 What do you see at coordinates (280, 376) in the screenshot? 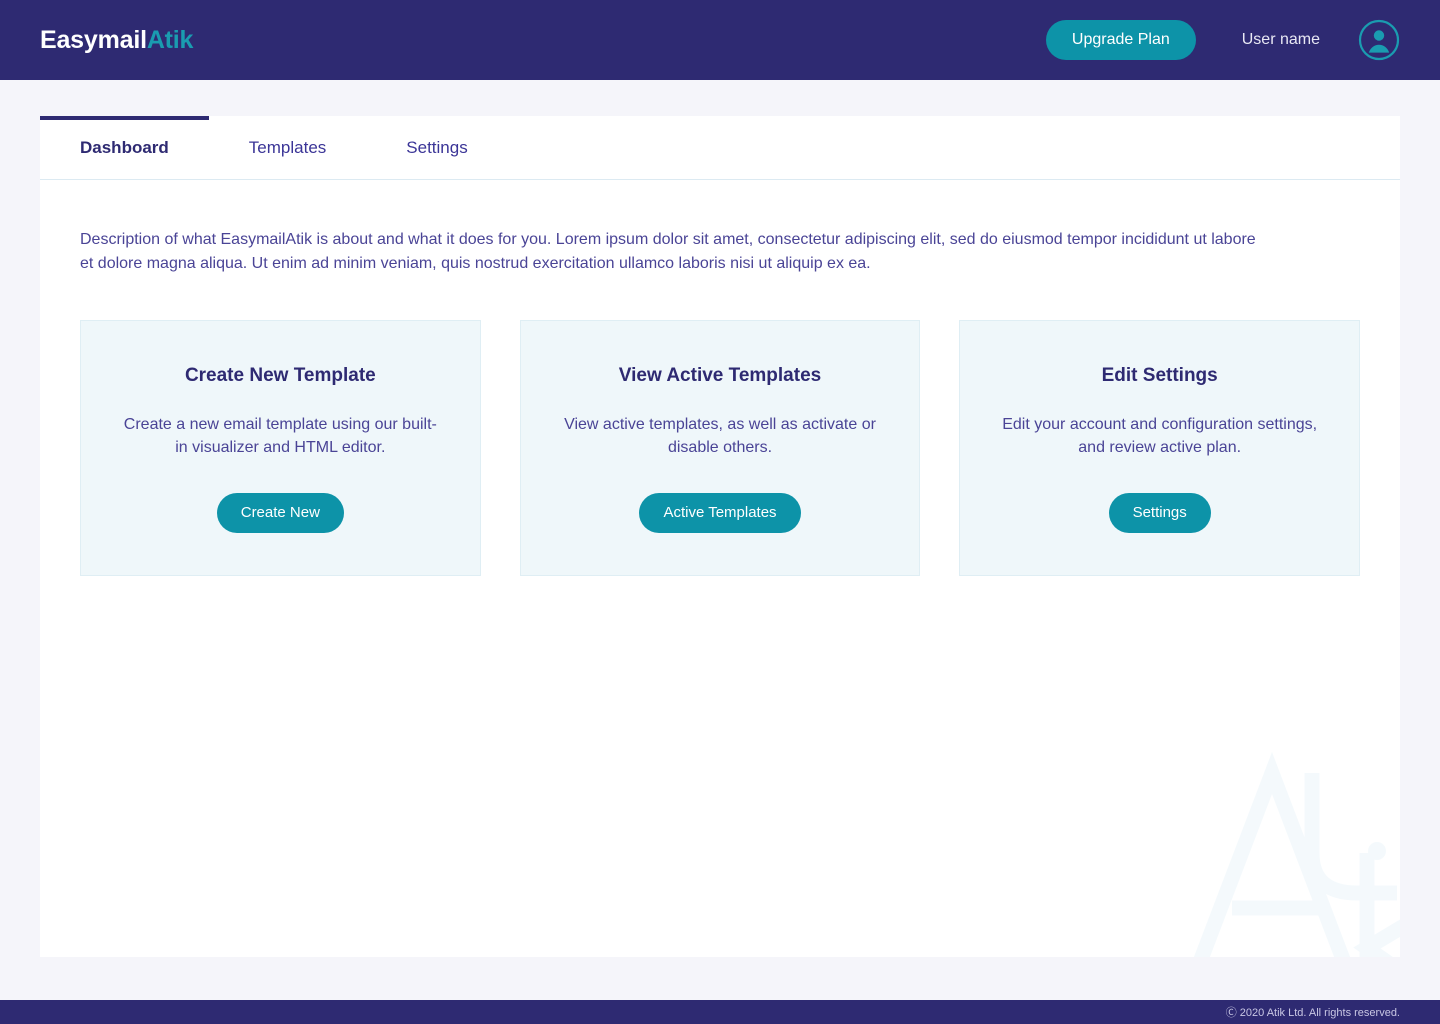
I see `card-title: Create New Template` at bounding box center [280, 376].